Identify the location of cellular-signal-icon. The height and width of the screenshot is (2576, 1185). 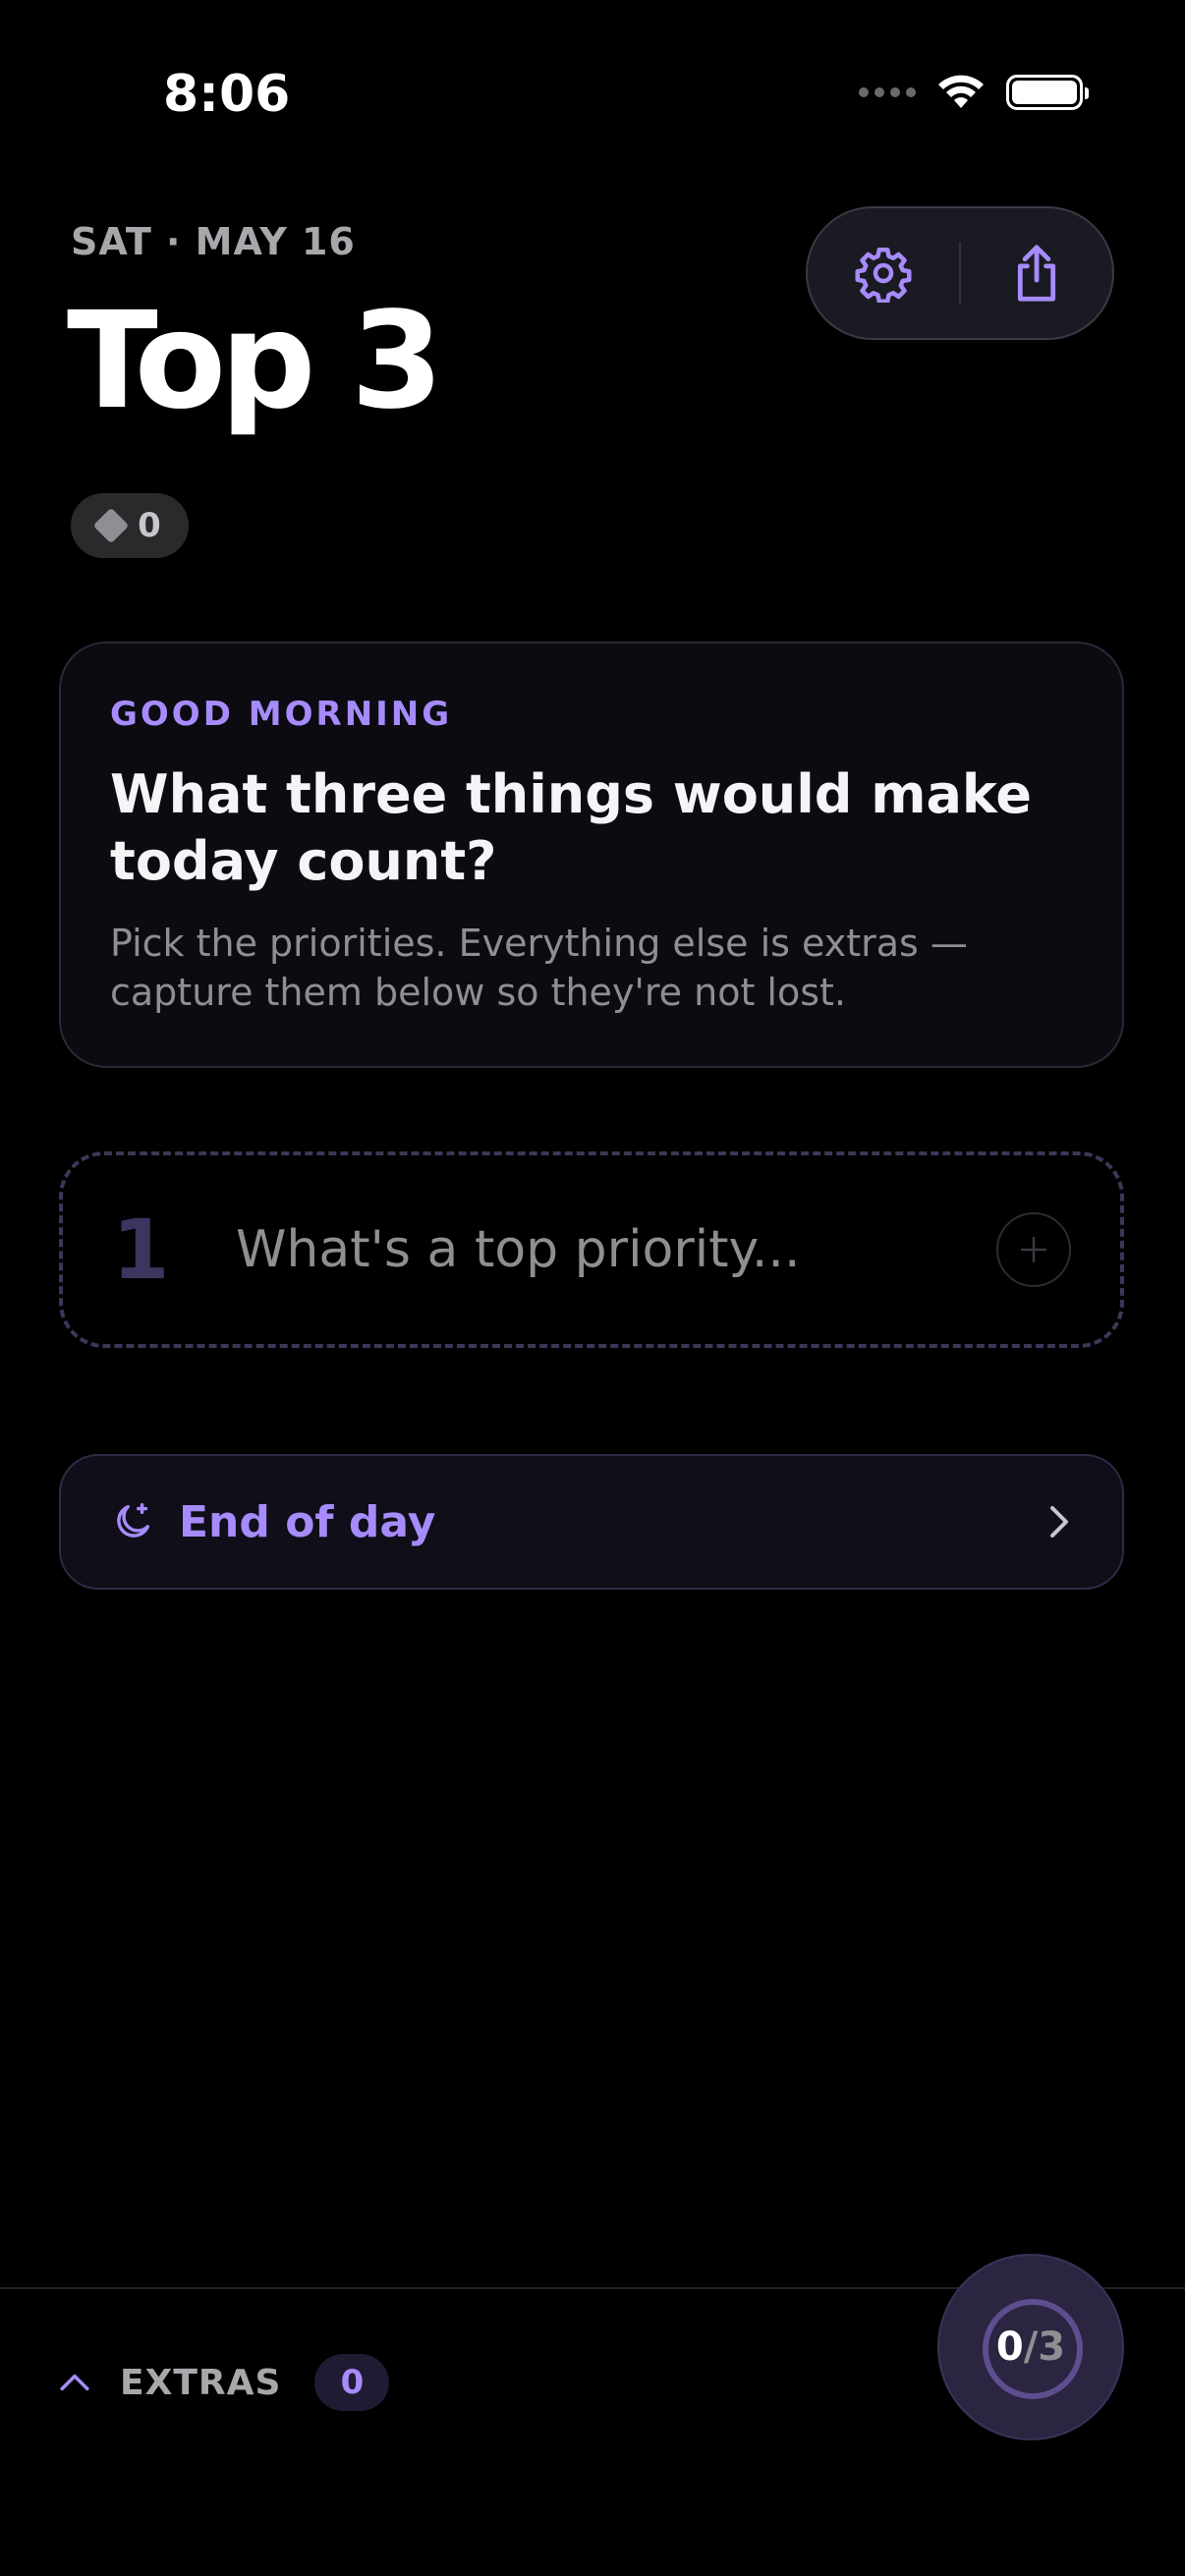
(888, 92).